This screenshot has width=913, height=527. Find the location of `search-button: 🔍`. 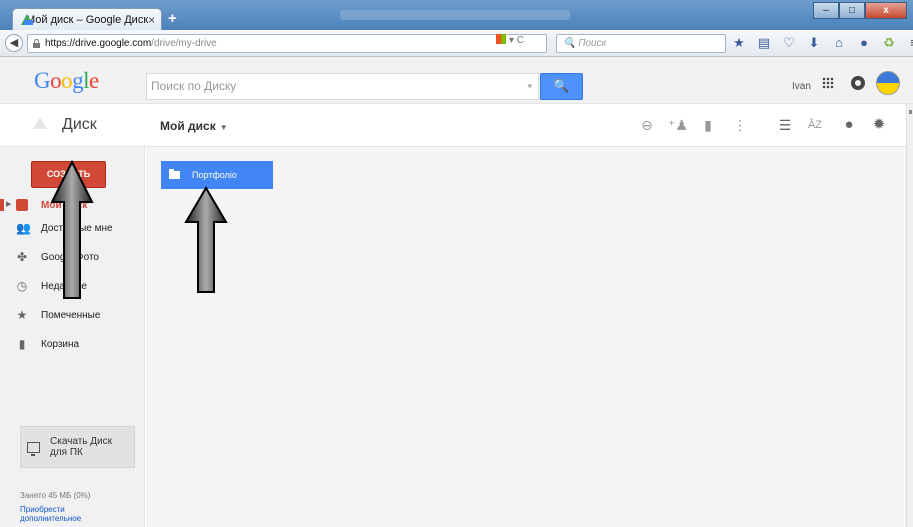

search-button: 🔍 is located at coordinates (561, 86).